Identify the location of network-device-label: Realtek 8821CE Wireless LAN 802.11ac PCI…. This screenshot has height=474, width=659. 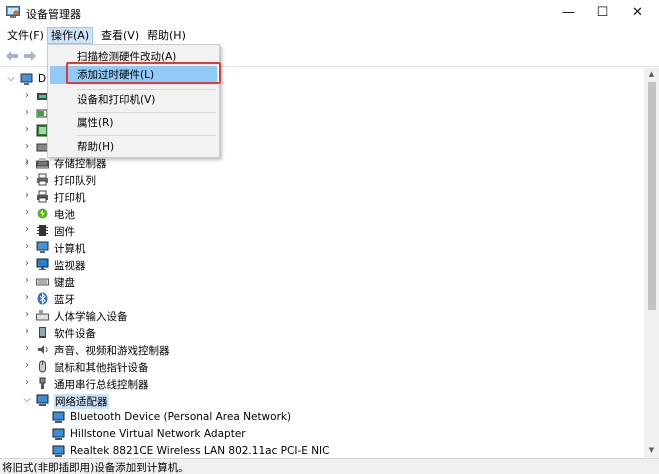
(200, 451).